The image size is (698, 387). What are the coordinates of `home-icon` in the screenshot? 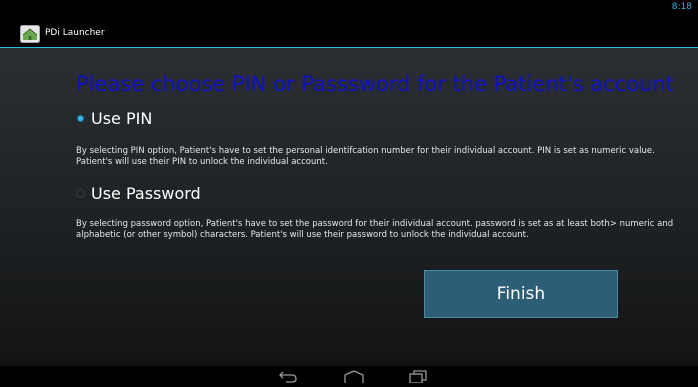 It's located at (354, 375).